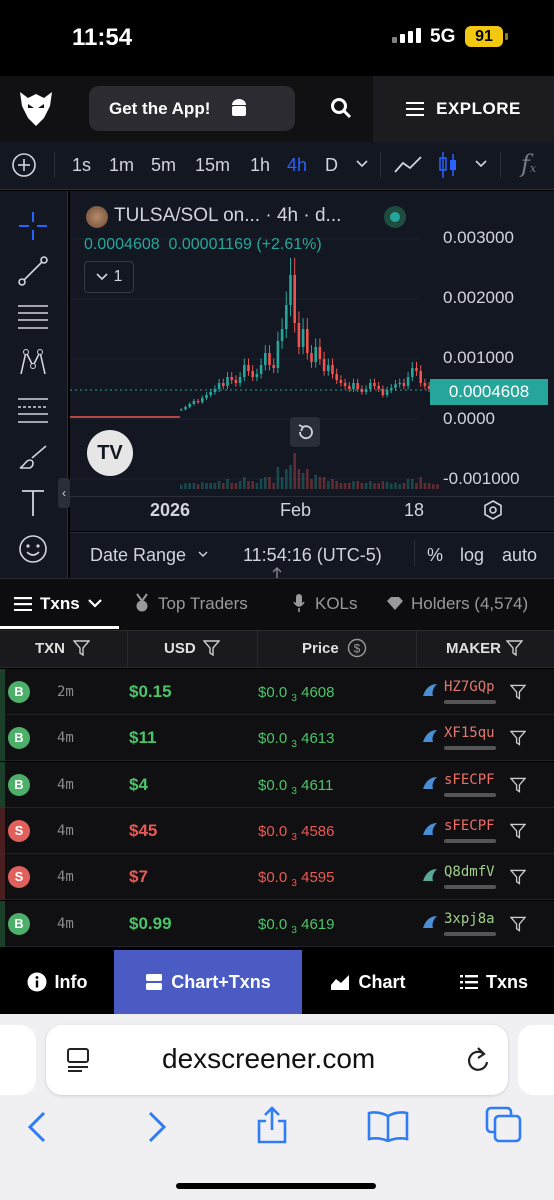 This screenshot has height=1200, width=554. I want to click on search-icon, so click(341, 108).